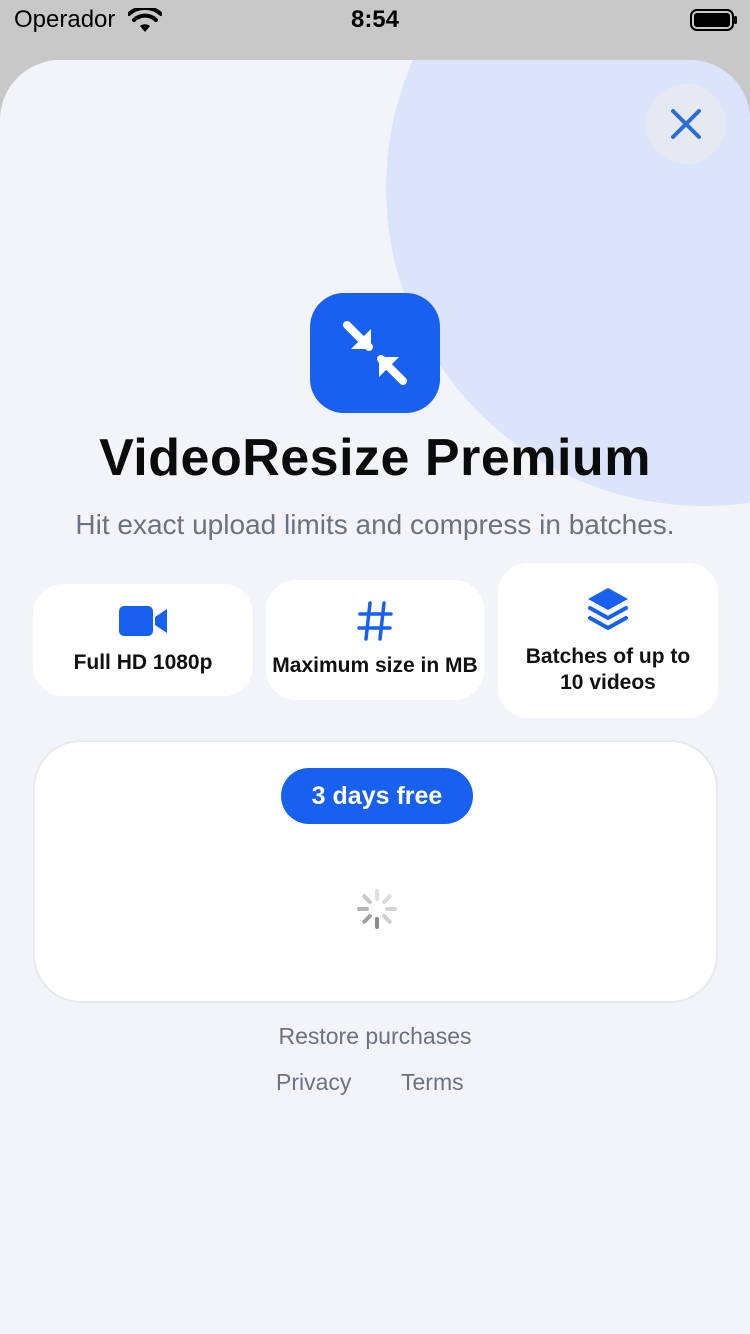 This screenshot has width=750, height=1334. I want to click on feature-card-full-hd: Full HD 1080p, so click(143, 640).